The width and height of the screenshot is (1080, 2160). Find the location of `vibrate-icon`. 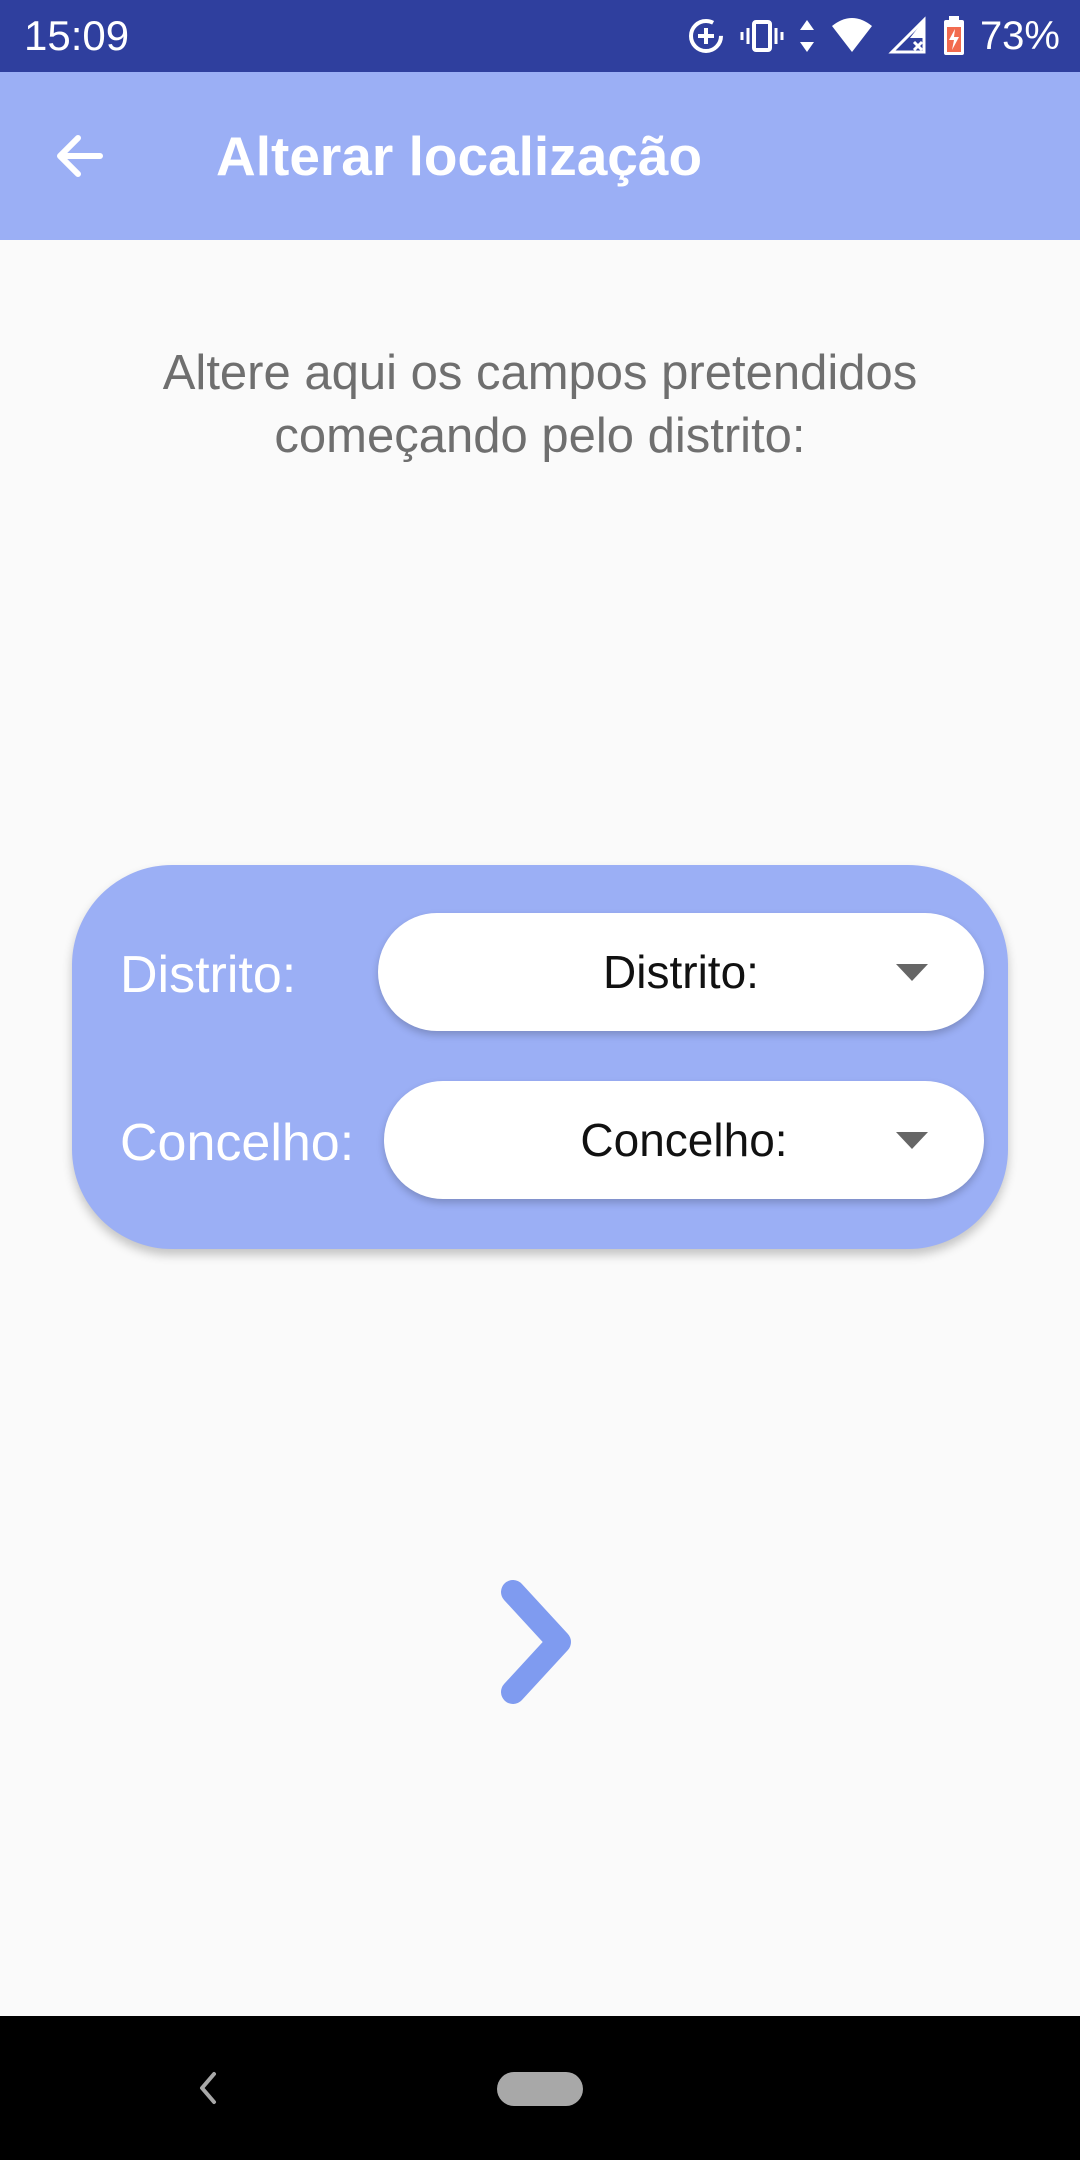

vibrate-icon is located at coordinates (762, 36).